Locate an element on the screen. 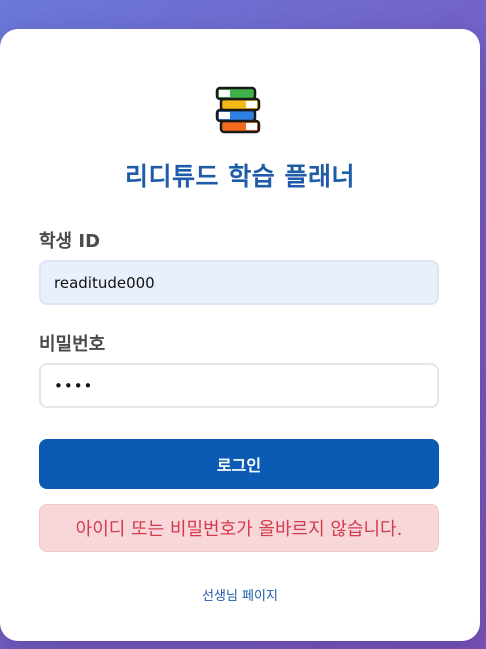 This screenshot has height=649, width=486. student-id-label: 학생 ID is located at coordinates (70, 241).